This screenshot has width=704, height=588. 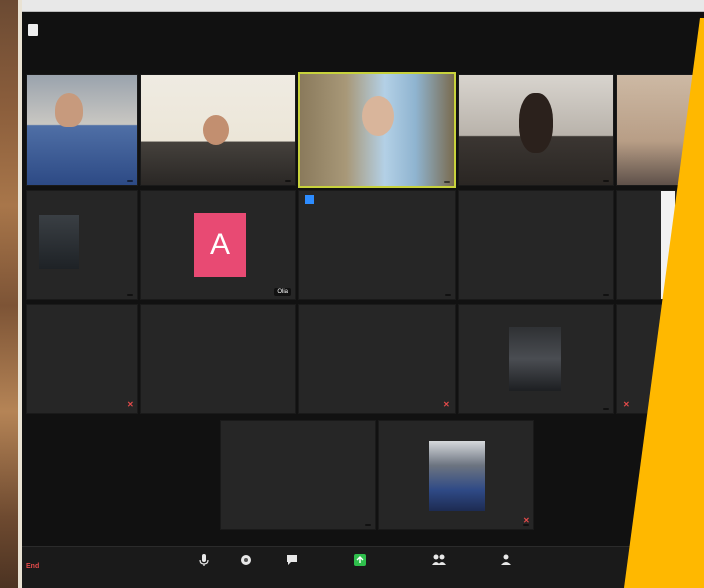 What do you see at coordinates (360, 560) in the screenshot?
I see `share-icon` at bounding box center [360, 560].